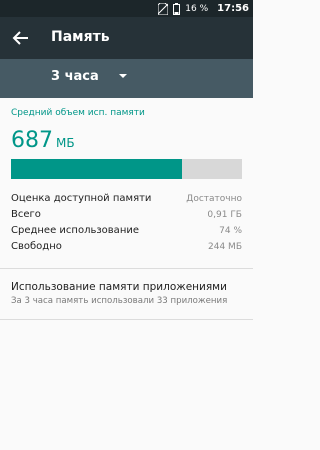  Describe the element at coordinates (26, 214) in the screenshot. I see `stat-label: Всего` at that location.